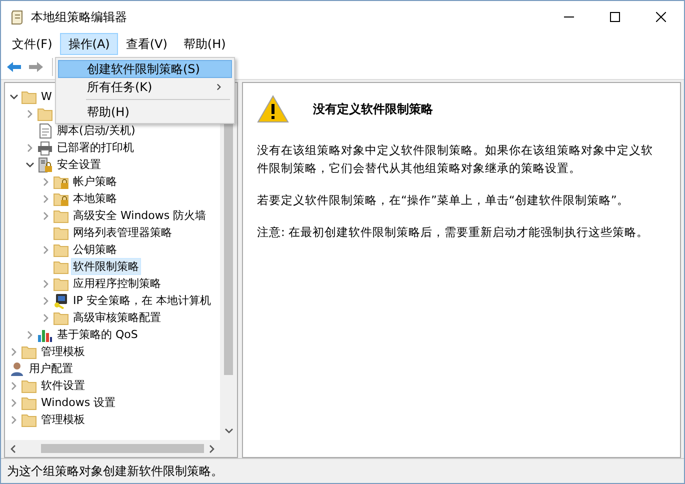  What do you see at coordinates (139, 215) in the screenshot?
I see `tree-item: 高级安全 Windows 防火墙` at bounding box center [139, 215].